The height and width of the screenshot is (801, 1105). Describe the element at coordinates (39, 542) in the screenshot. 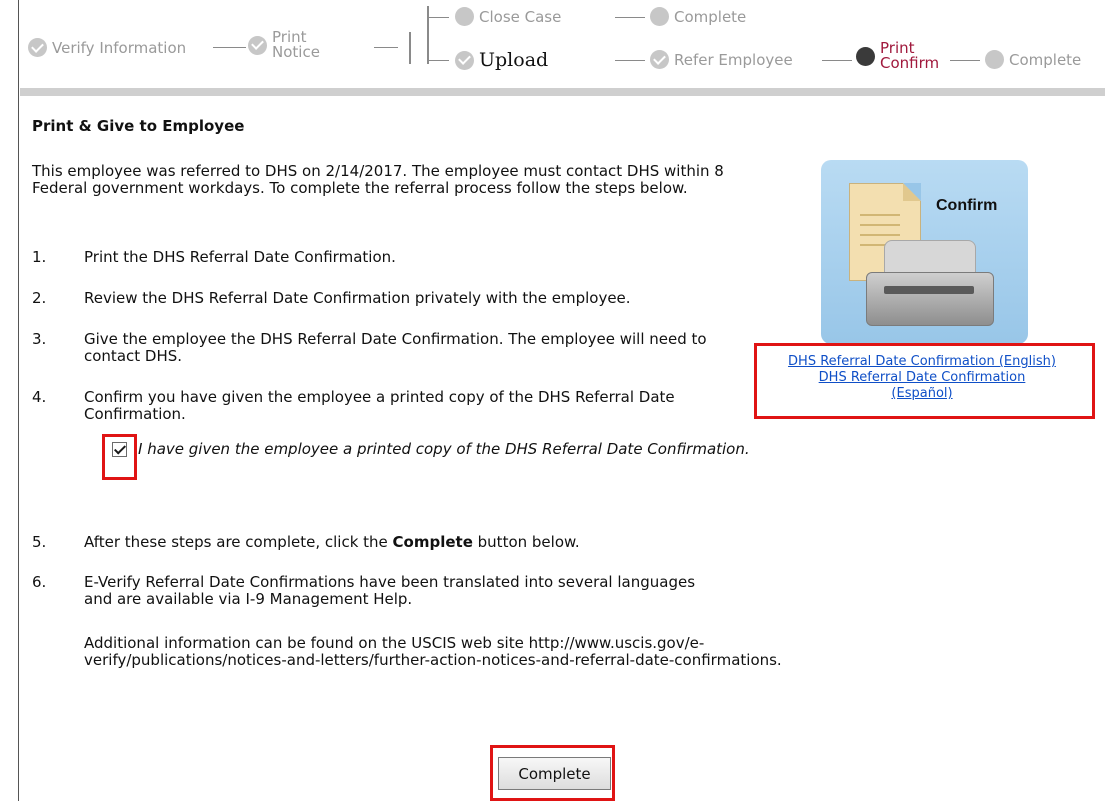

I see `step-number: 5.` at that location.